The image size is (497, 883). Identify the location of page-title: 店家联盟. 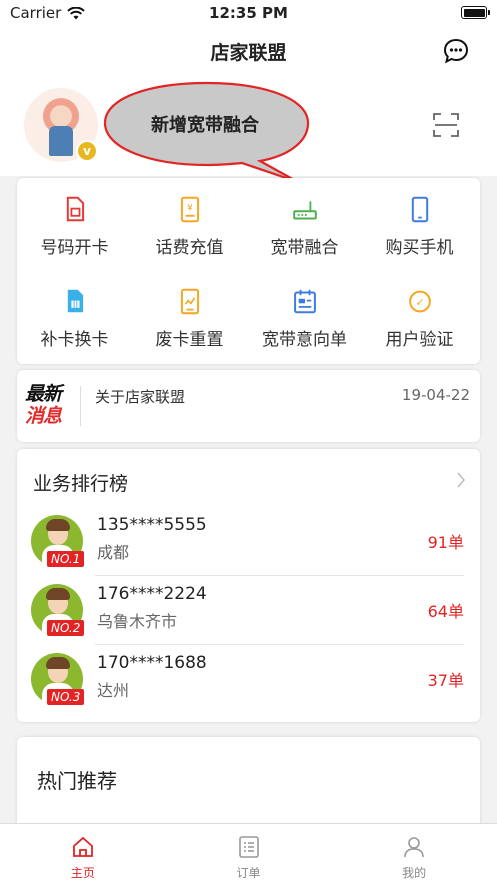
(248, 52).